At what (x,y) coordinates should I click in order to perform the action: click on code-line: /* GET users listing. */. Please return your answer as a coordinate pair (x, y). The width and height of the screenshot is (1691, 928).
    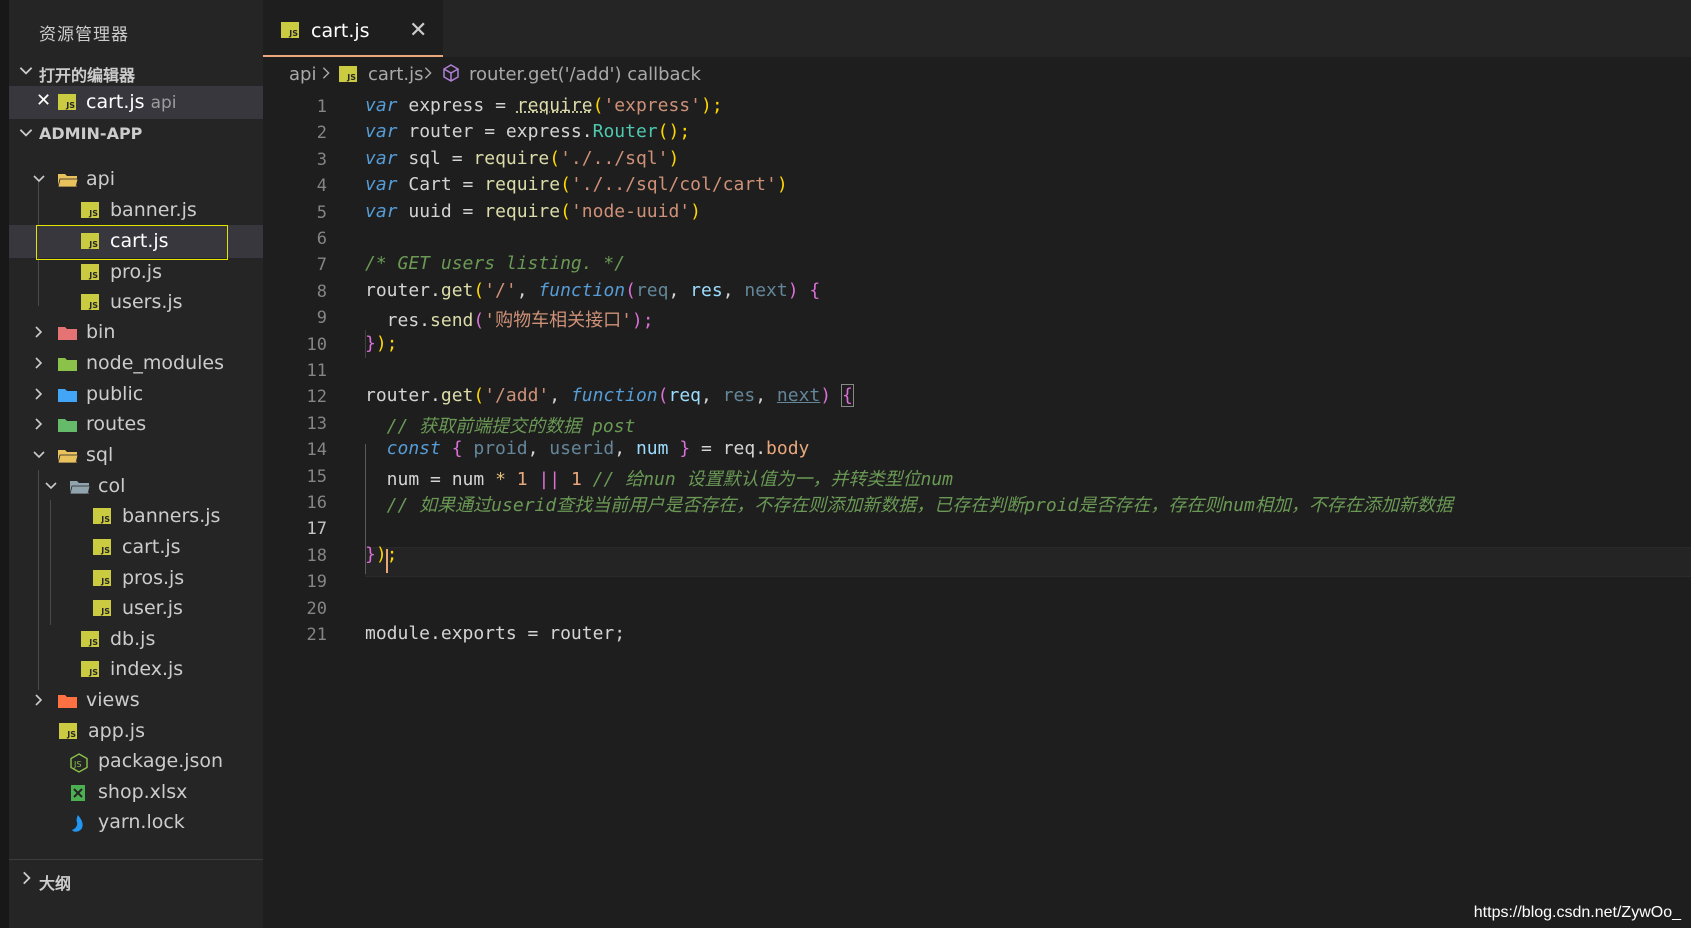
    Looking at the image, I should click on (495, 264).